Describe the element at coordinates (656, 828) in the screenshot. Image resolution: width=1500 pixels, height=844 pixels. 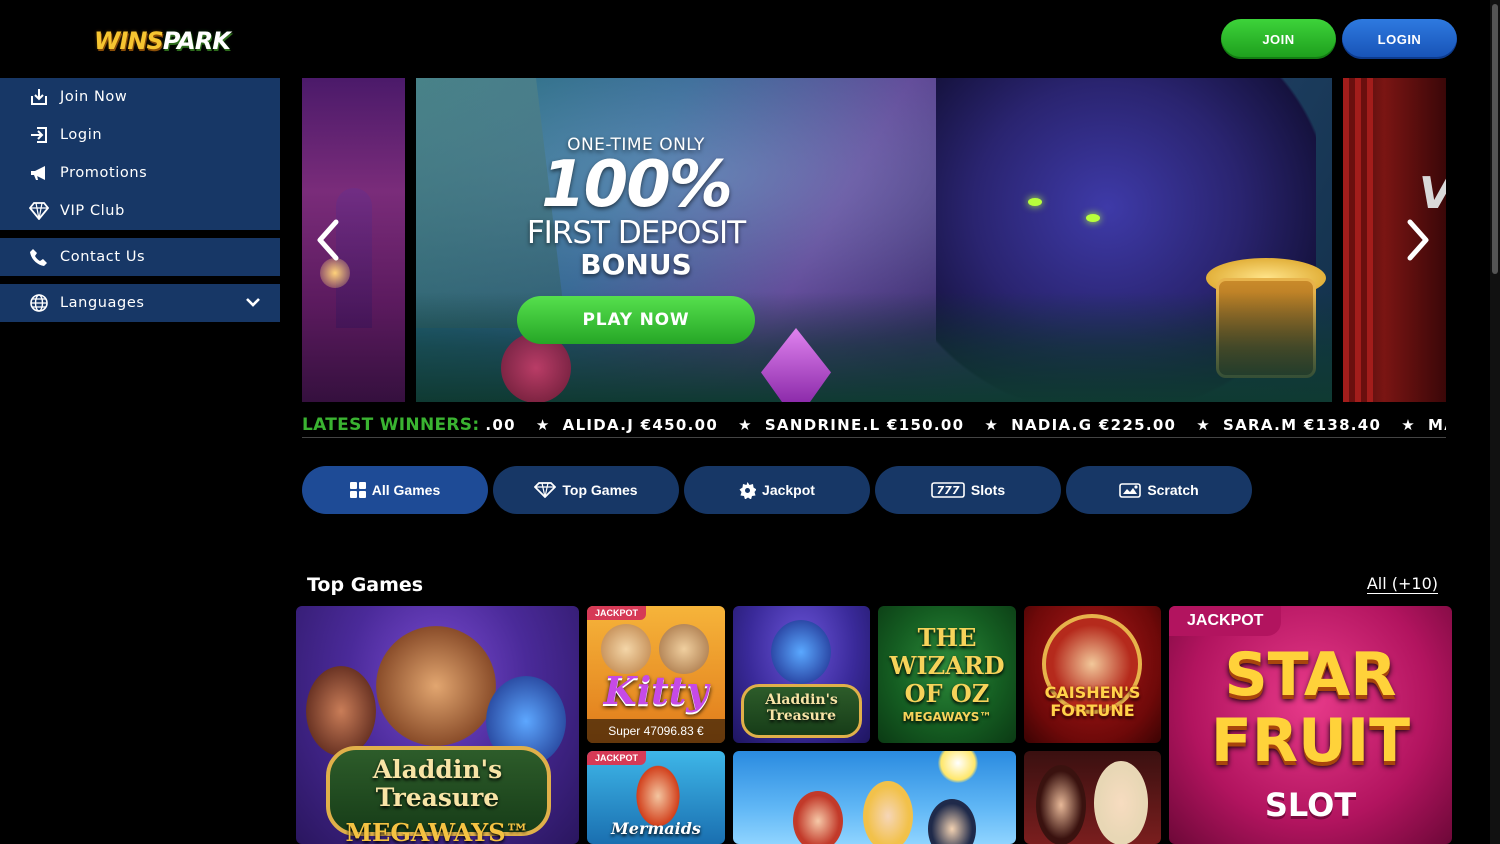
I see `game-title: Mermaids` at that location.